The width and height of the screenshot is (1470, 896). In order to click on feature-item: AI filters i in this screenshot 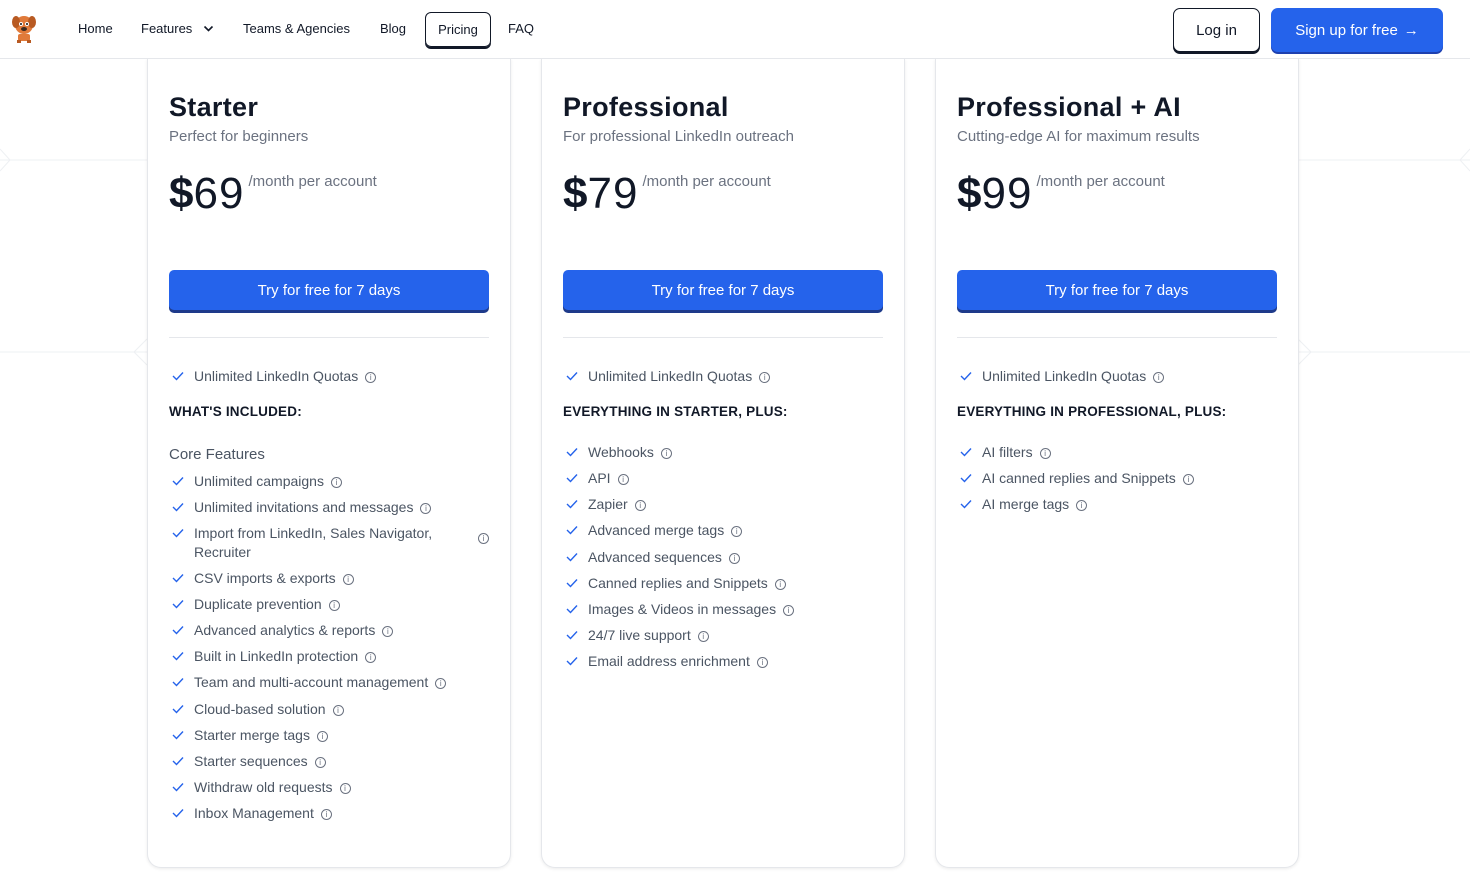, I will do `click(1117, 452)`.